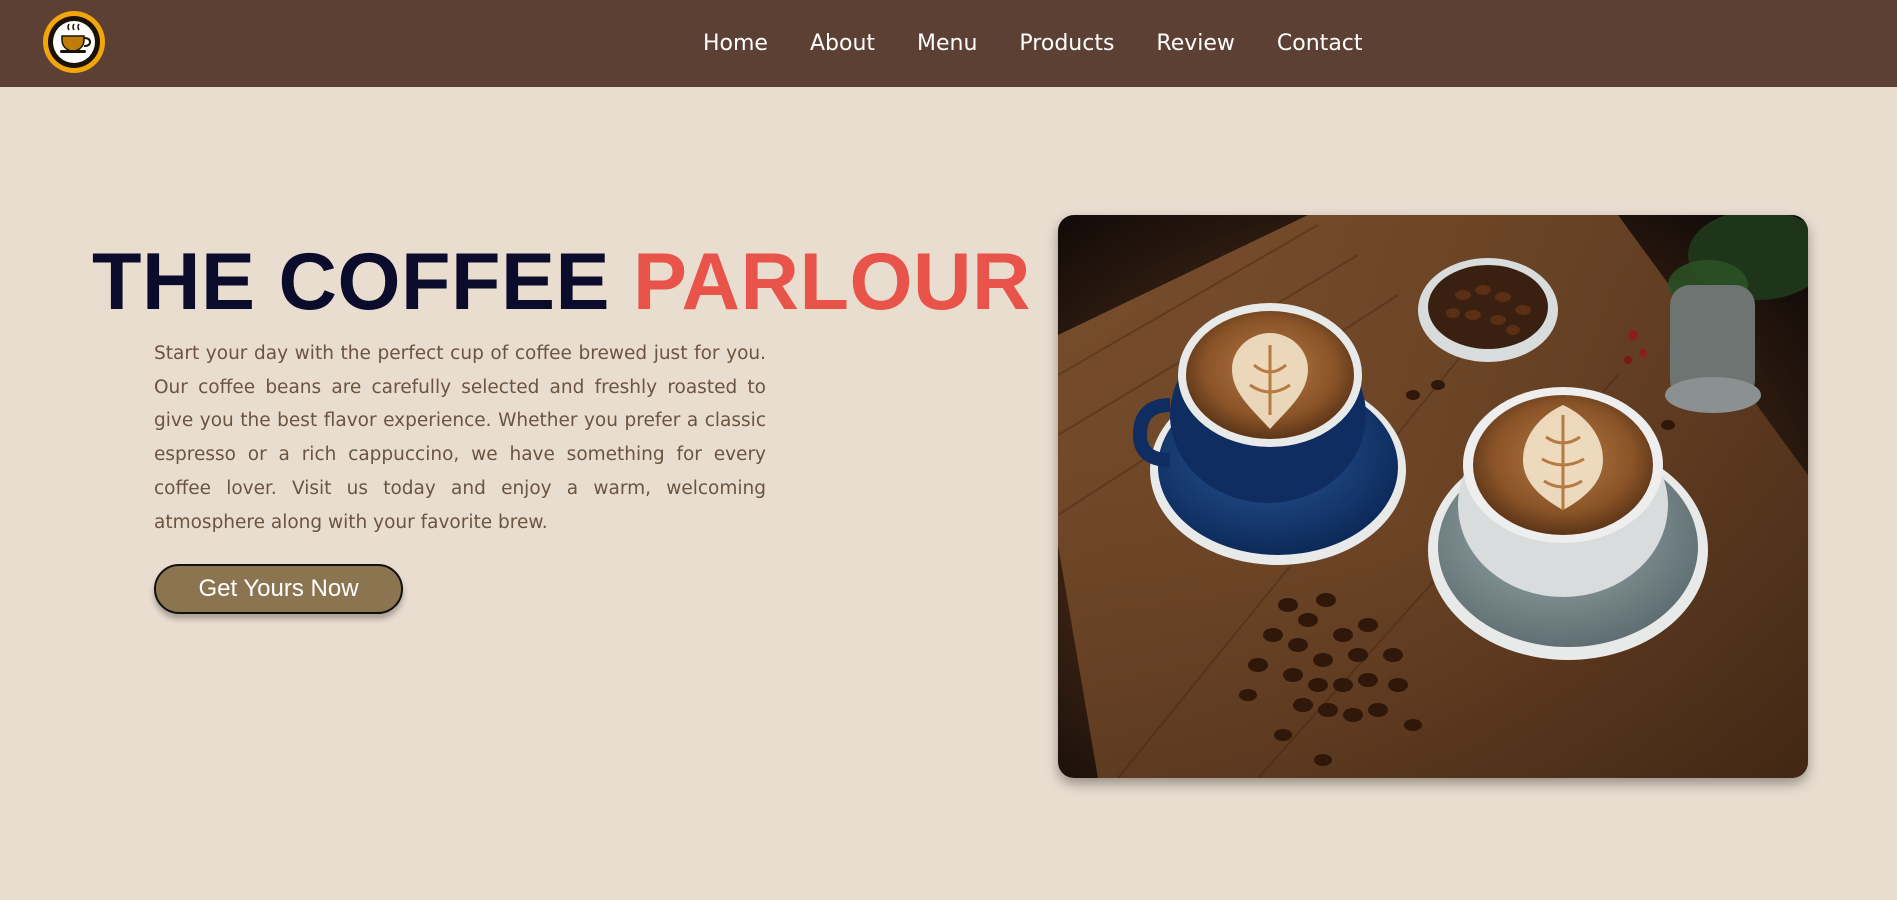 This screenshot has height=900, width=1897. Describe the element at coordinates (74, 42) in the screenshot. I see `coffee-cup-logo-icon` at that location.